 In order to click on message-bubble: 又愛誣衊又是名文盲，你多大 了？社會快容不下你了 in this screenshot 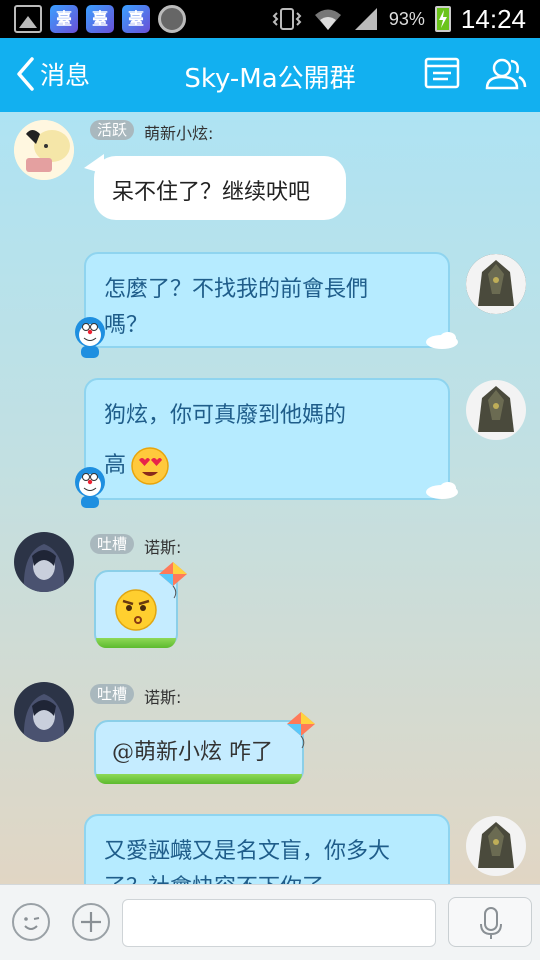, I will do `click(267, 849)`.